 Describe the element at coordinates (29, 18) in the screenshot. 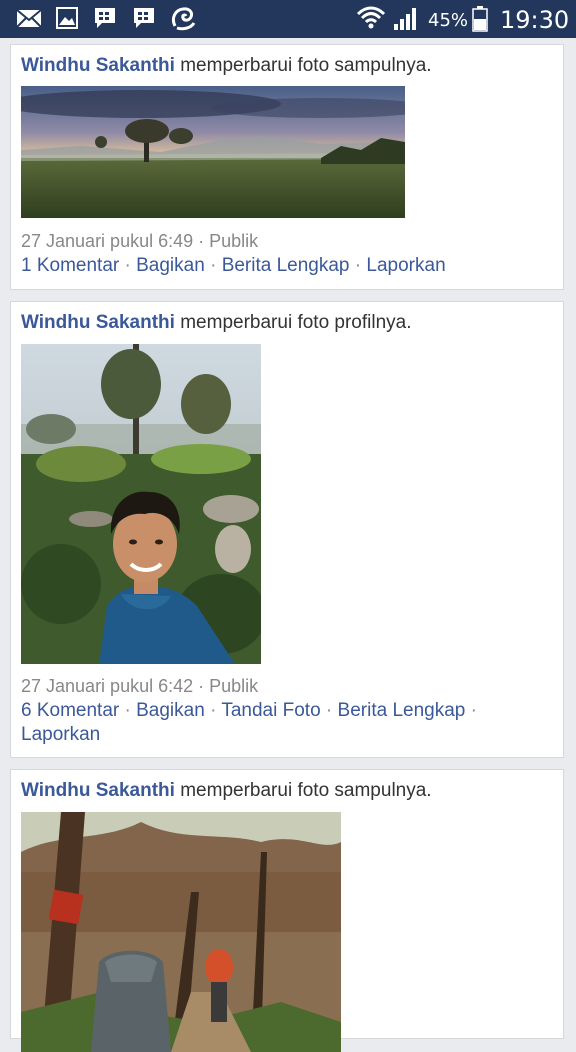

I see `mail-icon` at that location.